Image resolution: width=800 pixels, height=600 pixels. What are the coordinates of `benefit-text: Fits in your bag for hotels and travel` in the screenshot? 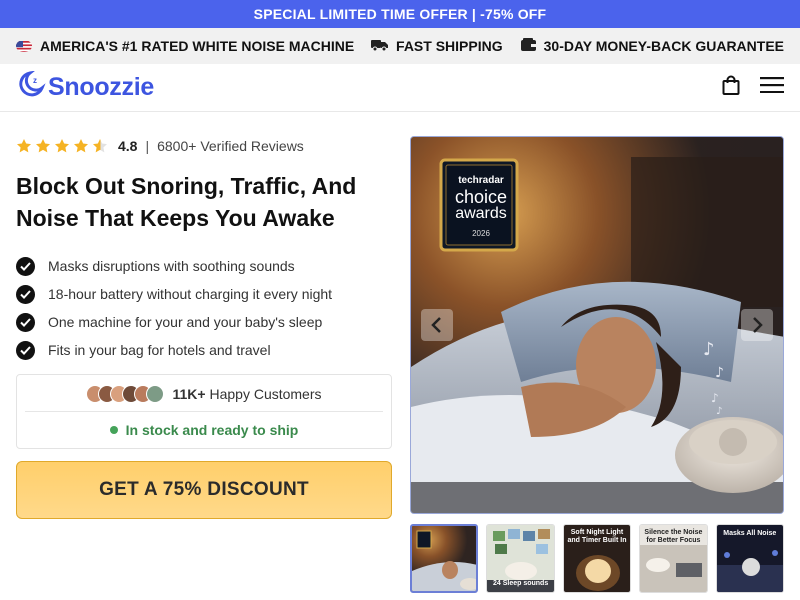 It's located at (159, 350).